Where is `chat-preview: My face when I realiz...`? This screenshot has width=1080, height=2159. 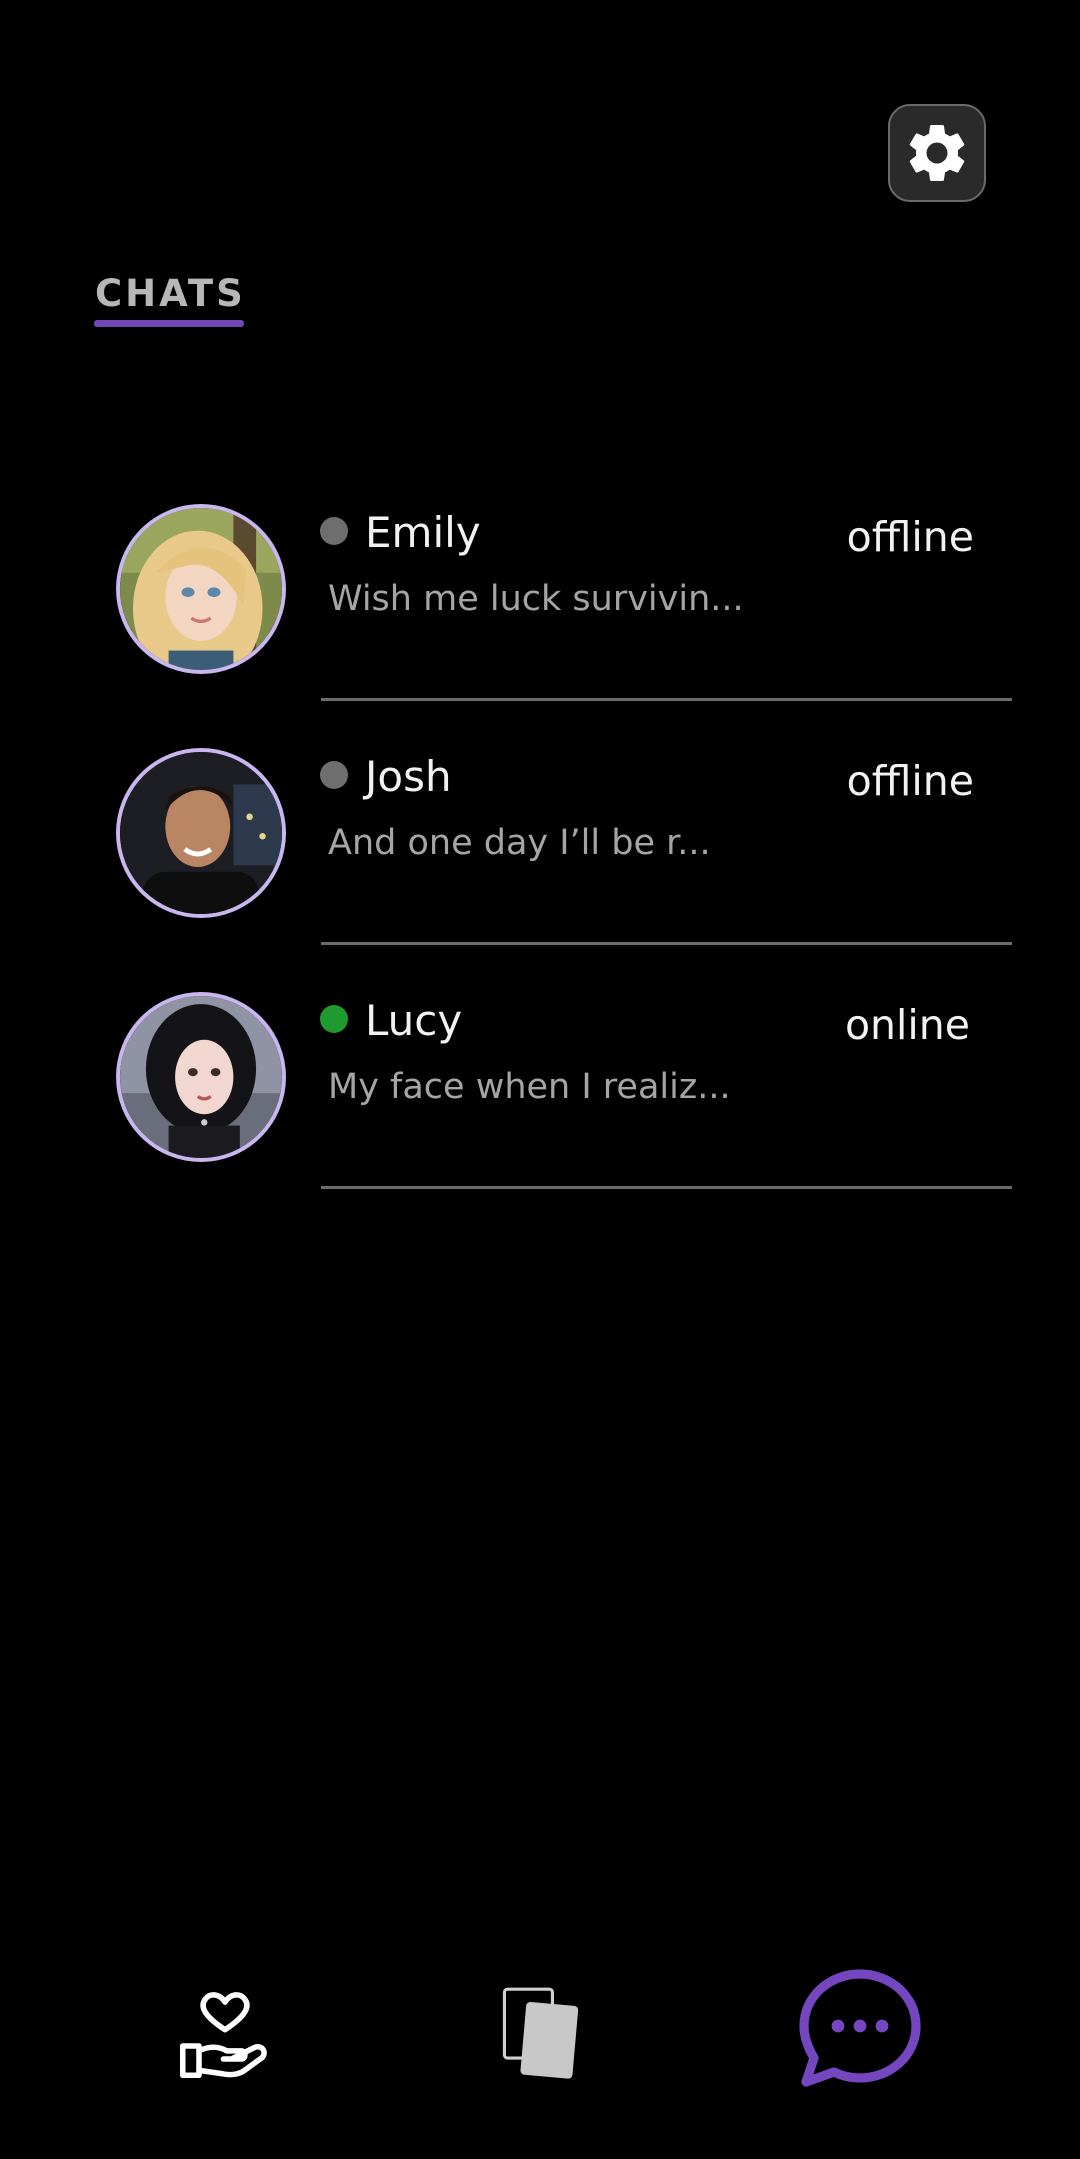 chat-preview: My face when I realiz... is located at coordinates (529, 1087).